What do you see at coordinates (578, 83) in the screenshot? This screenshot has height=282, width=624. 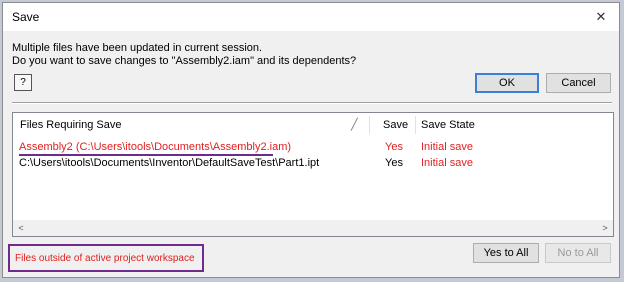 I see `cancel-button: Cancel` at bounding box center [578, 83].